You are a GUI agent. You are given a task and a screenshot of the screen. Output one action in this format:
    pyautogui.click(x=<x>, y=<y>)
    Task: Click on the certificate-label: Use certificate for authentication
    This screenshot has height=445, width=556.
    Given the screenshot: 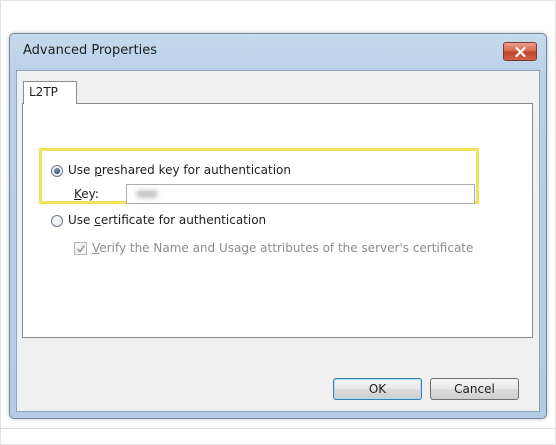 What is the action you would take?
    pyautogui.click(x=167, y=220)
    